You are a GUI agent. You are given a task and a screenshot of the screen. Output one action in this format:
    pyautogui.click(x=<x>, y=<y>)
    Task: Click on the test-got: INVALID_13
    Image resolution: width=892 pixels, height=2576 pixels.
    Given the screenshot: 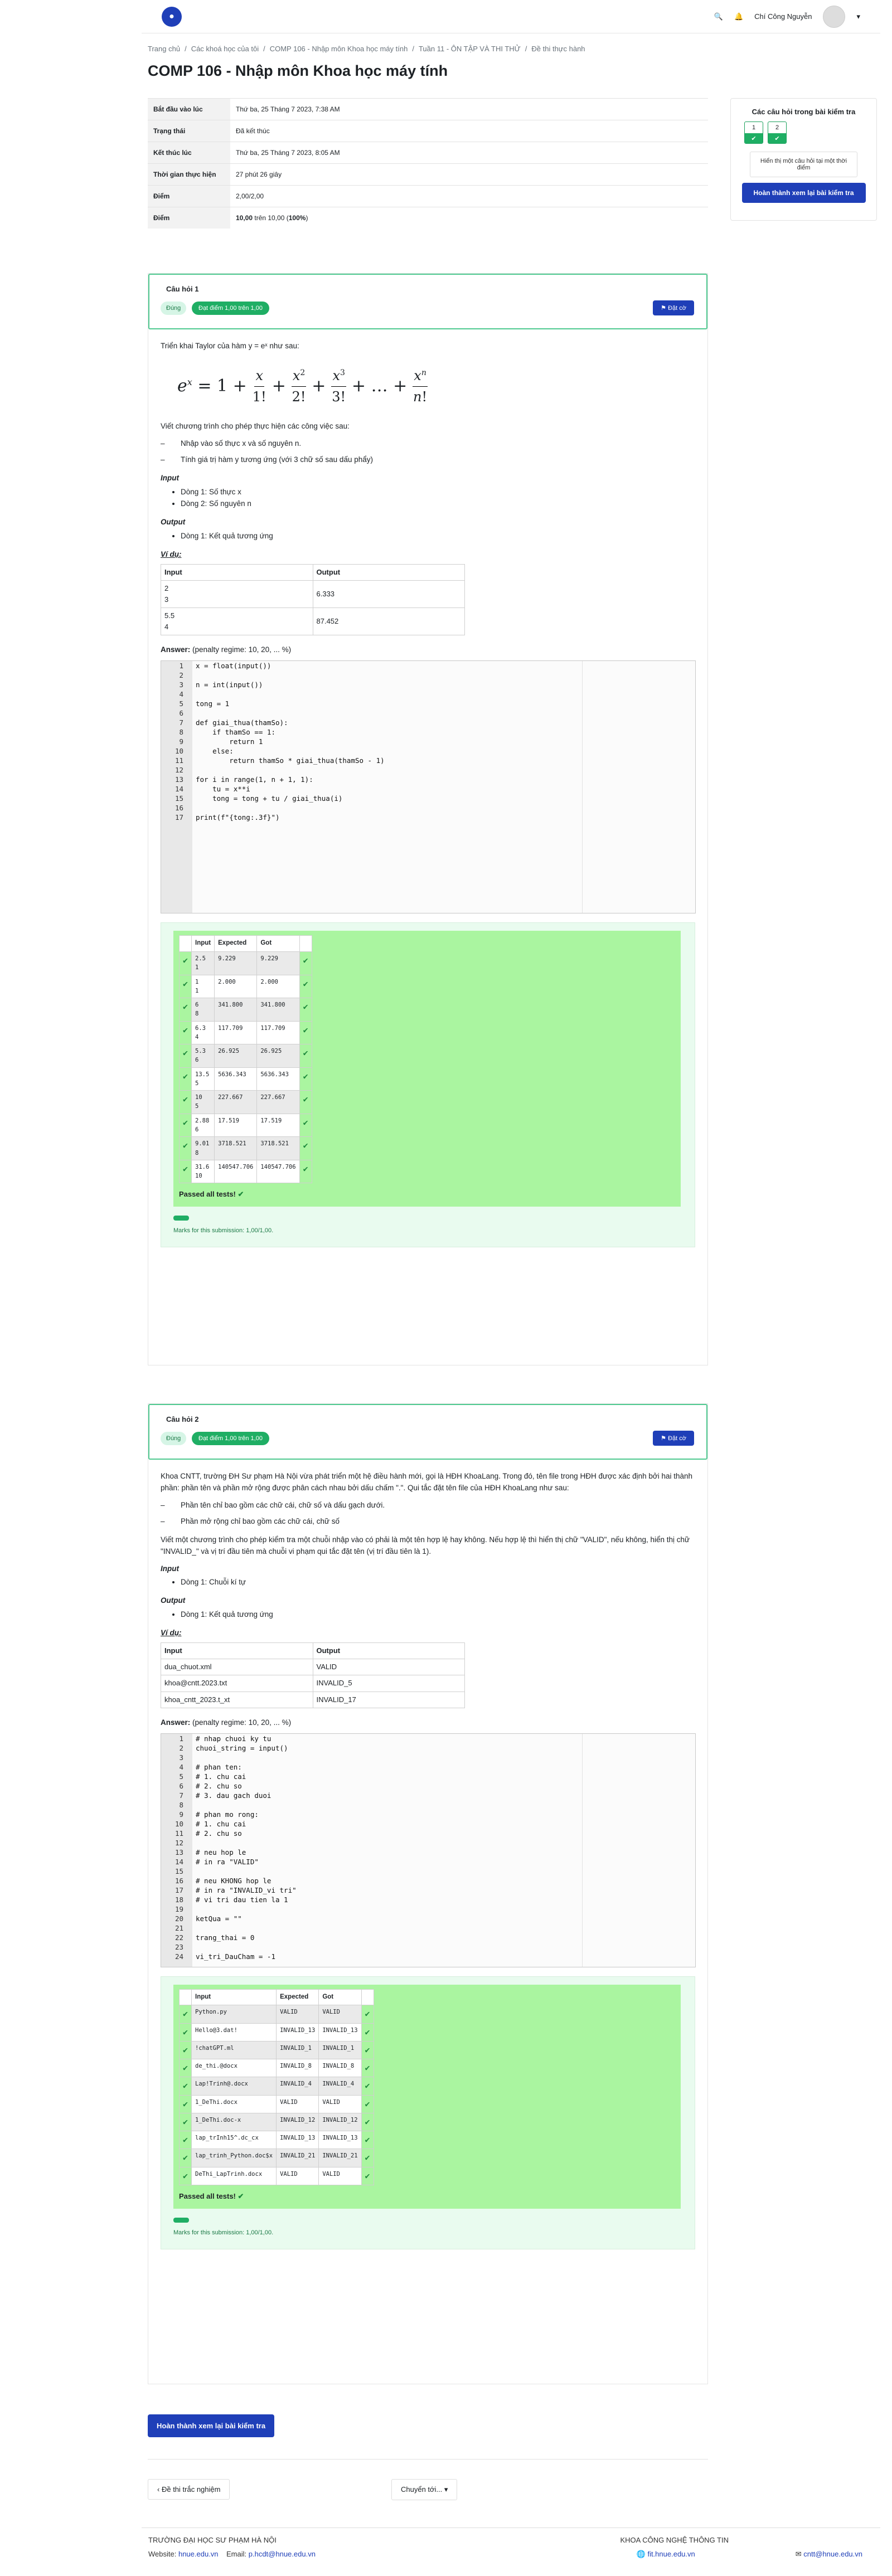 What is the action you would take?
    pyautogui.click(x=340, y=2140)
    